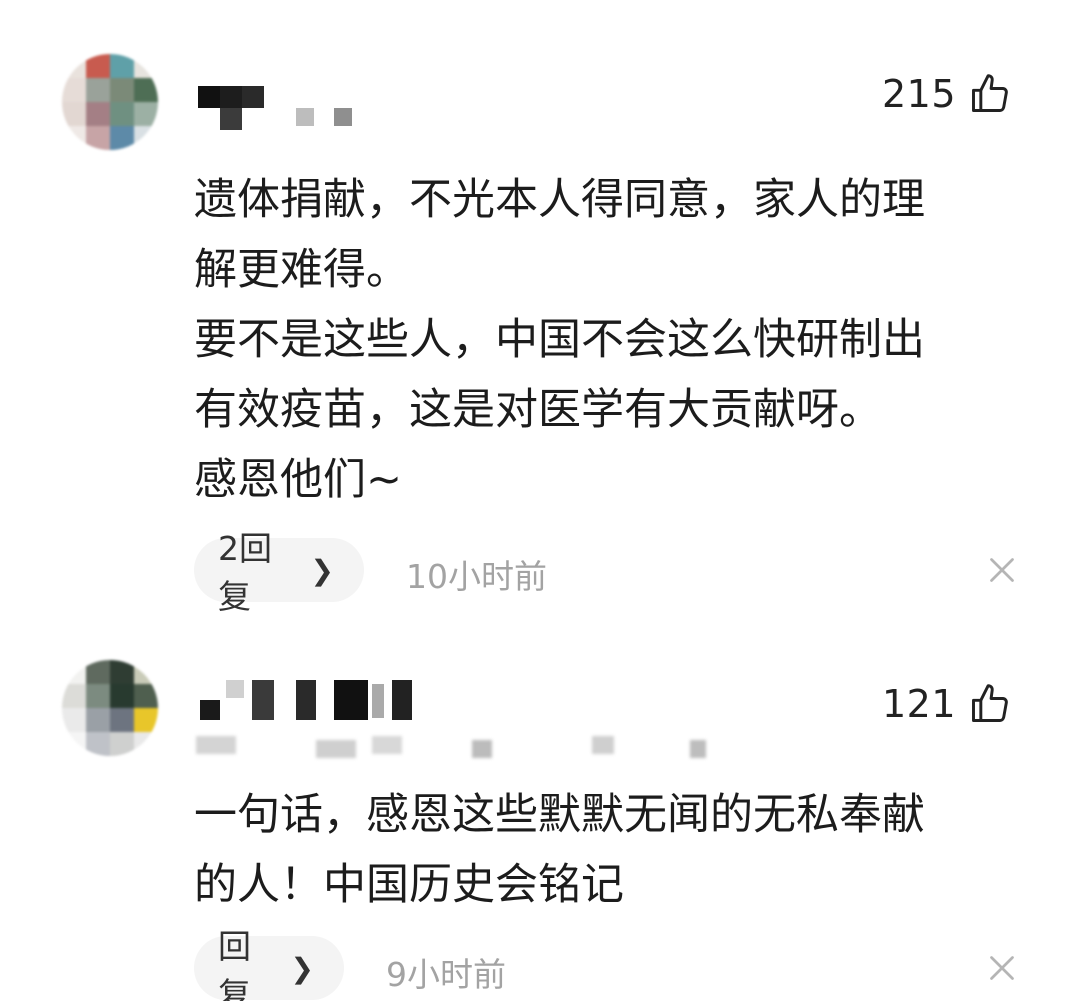 This screenshot has height=1001, width=1080. I want to click on like-counter: 215, so click(947, 94).